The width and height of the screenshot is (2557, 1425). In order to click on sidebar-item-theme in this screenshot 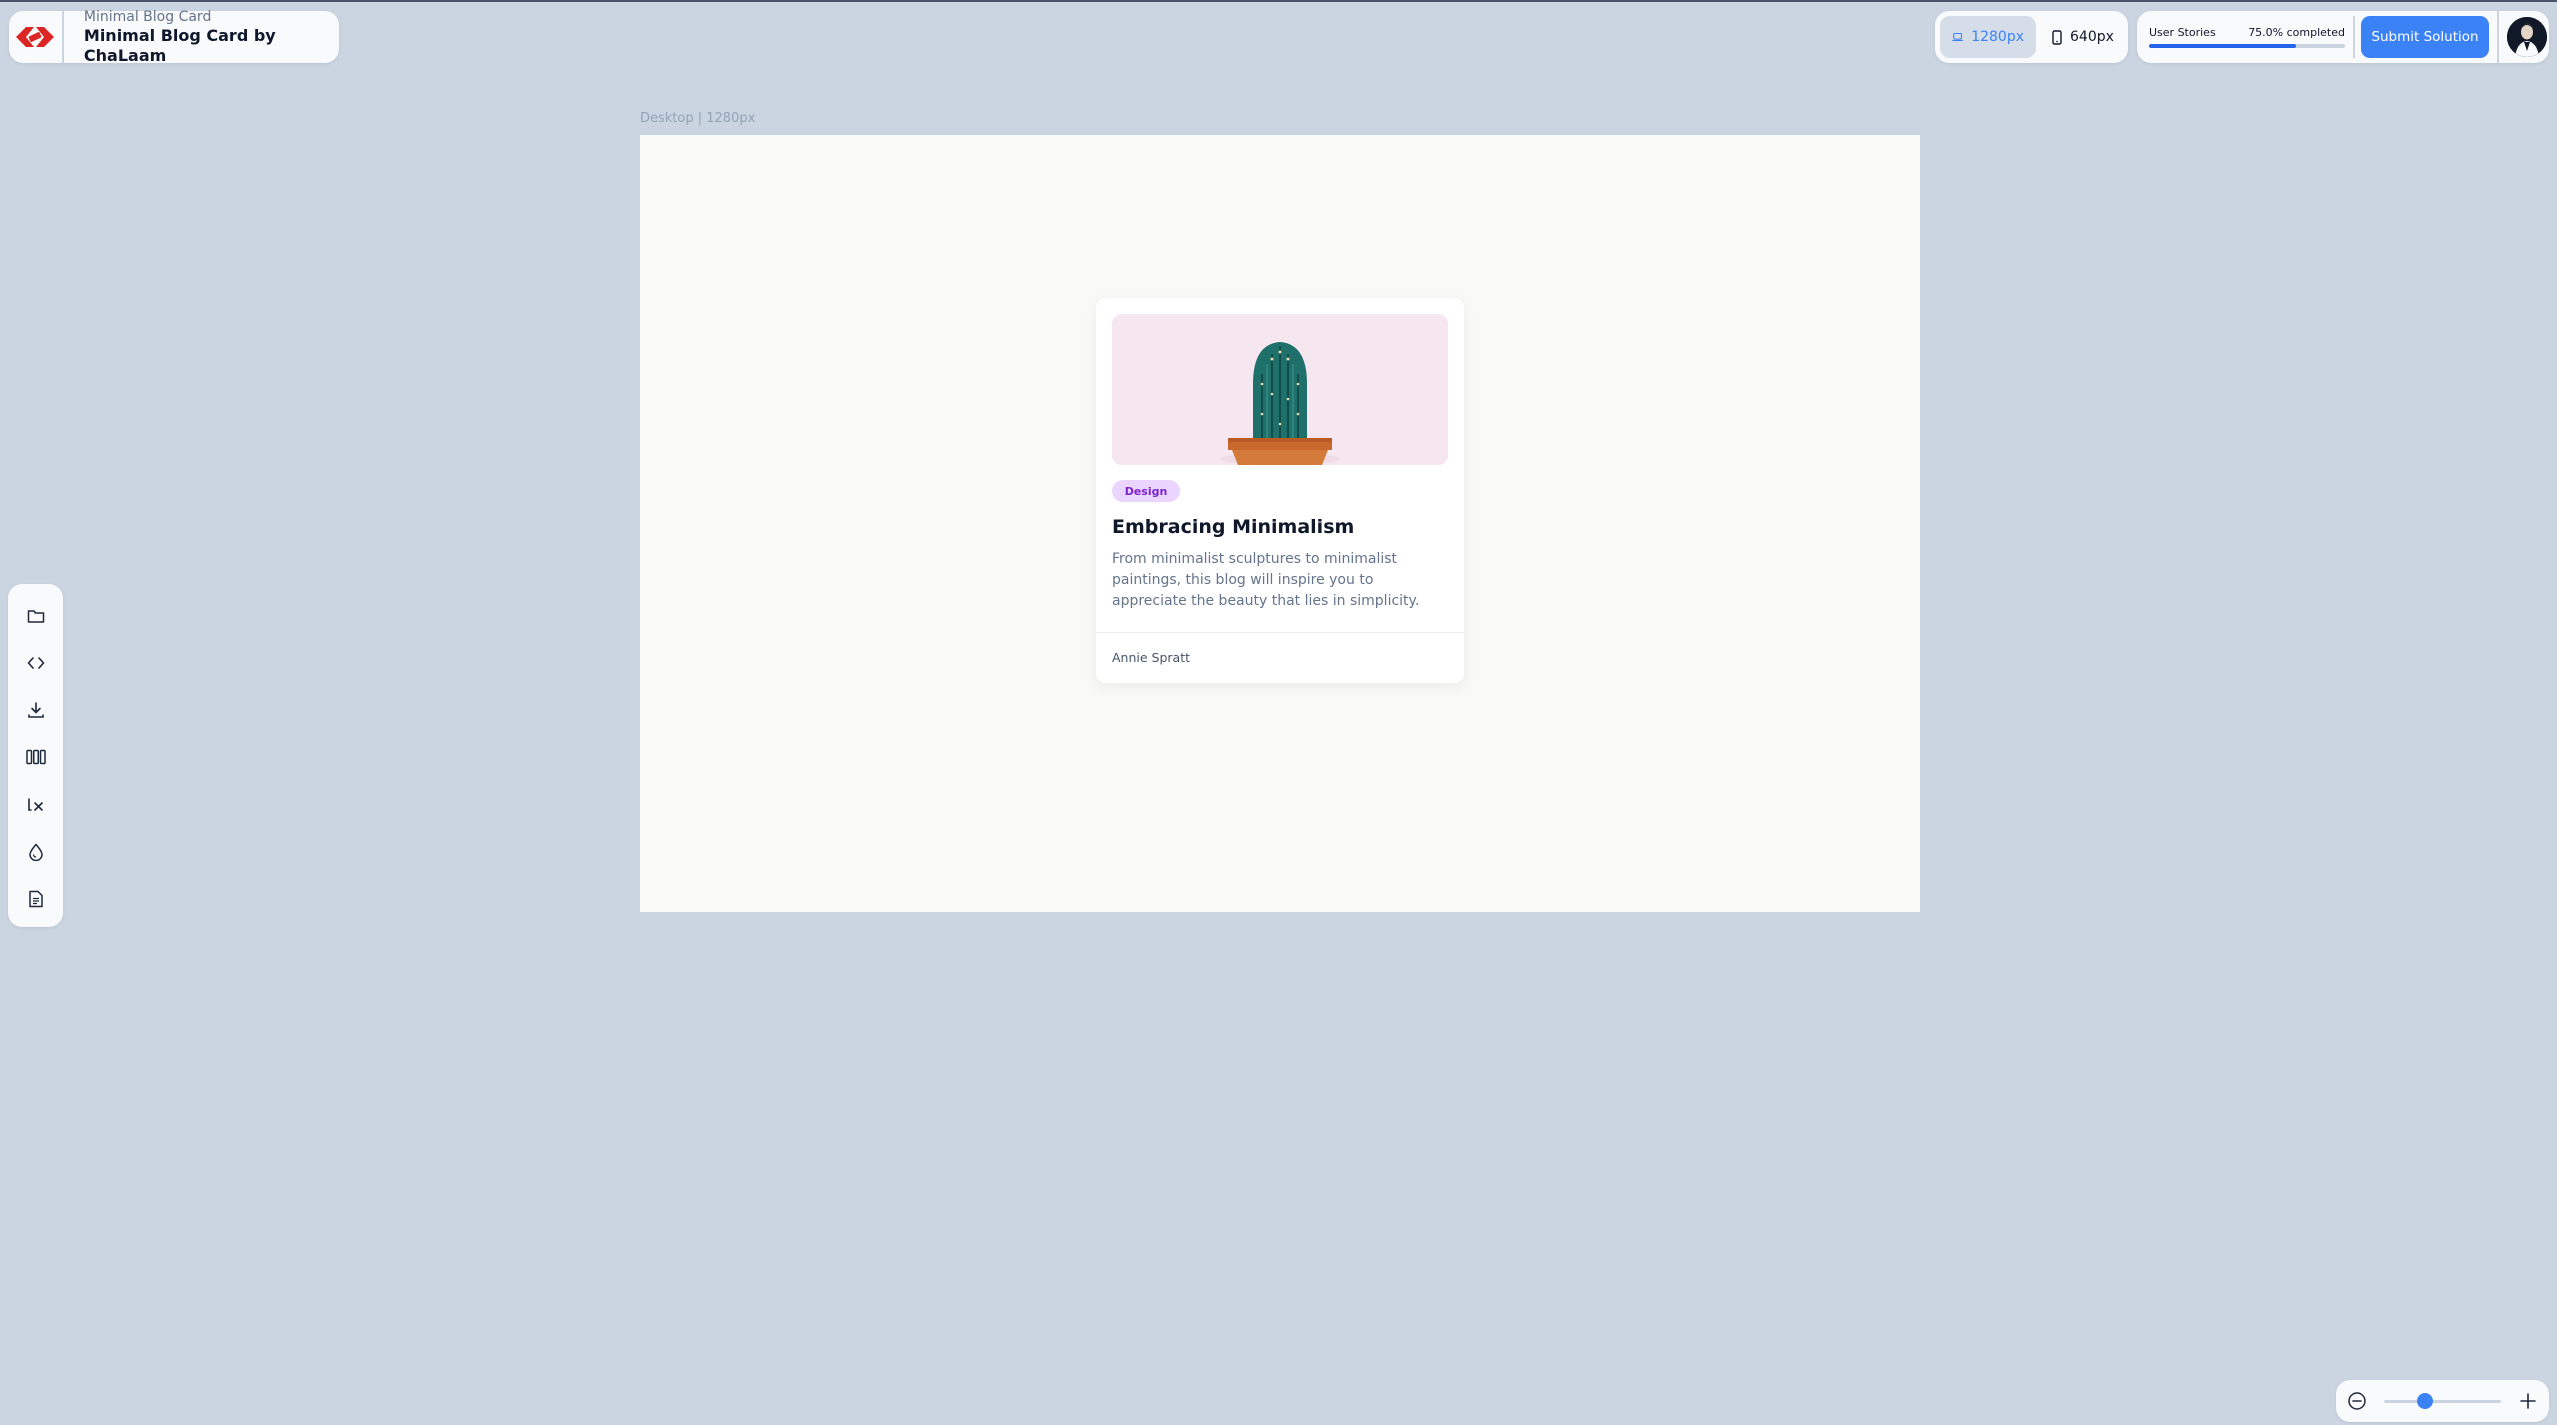, I will do `click(36, 851)`.